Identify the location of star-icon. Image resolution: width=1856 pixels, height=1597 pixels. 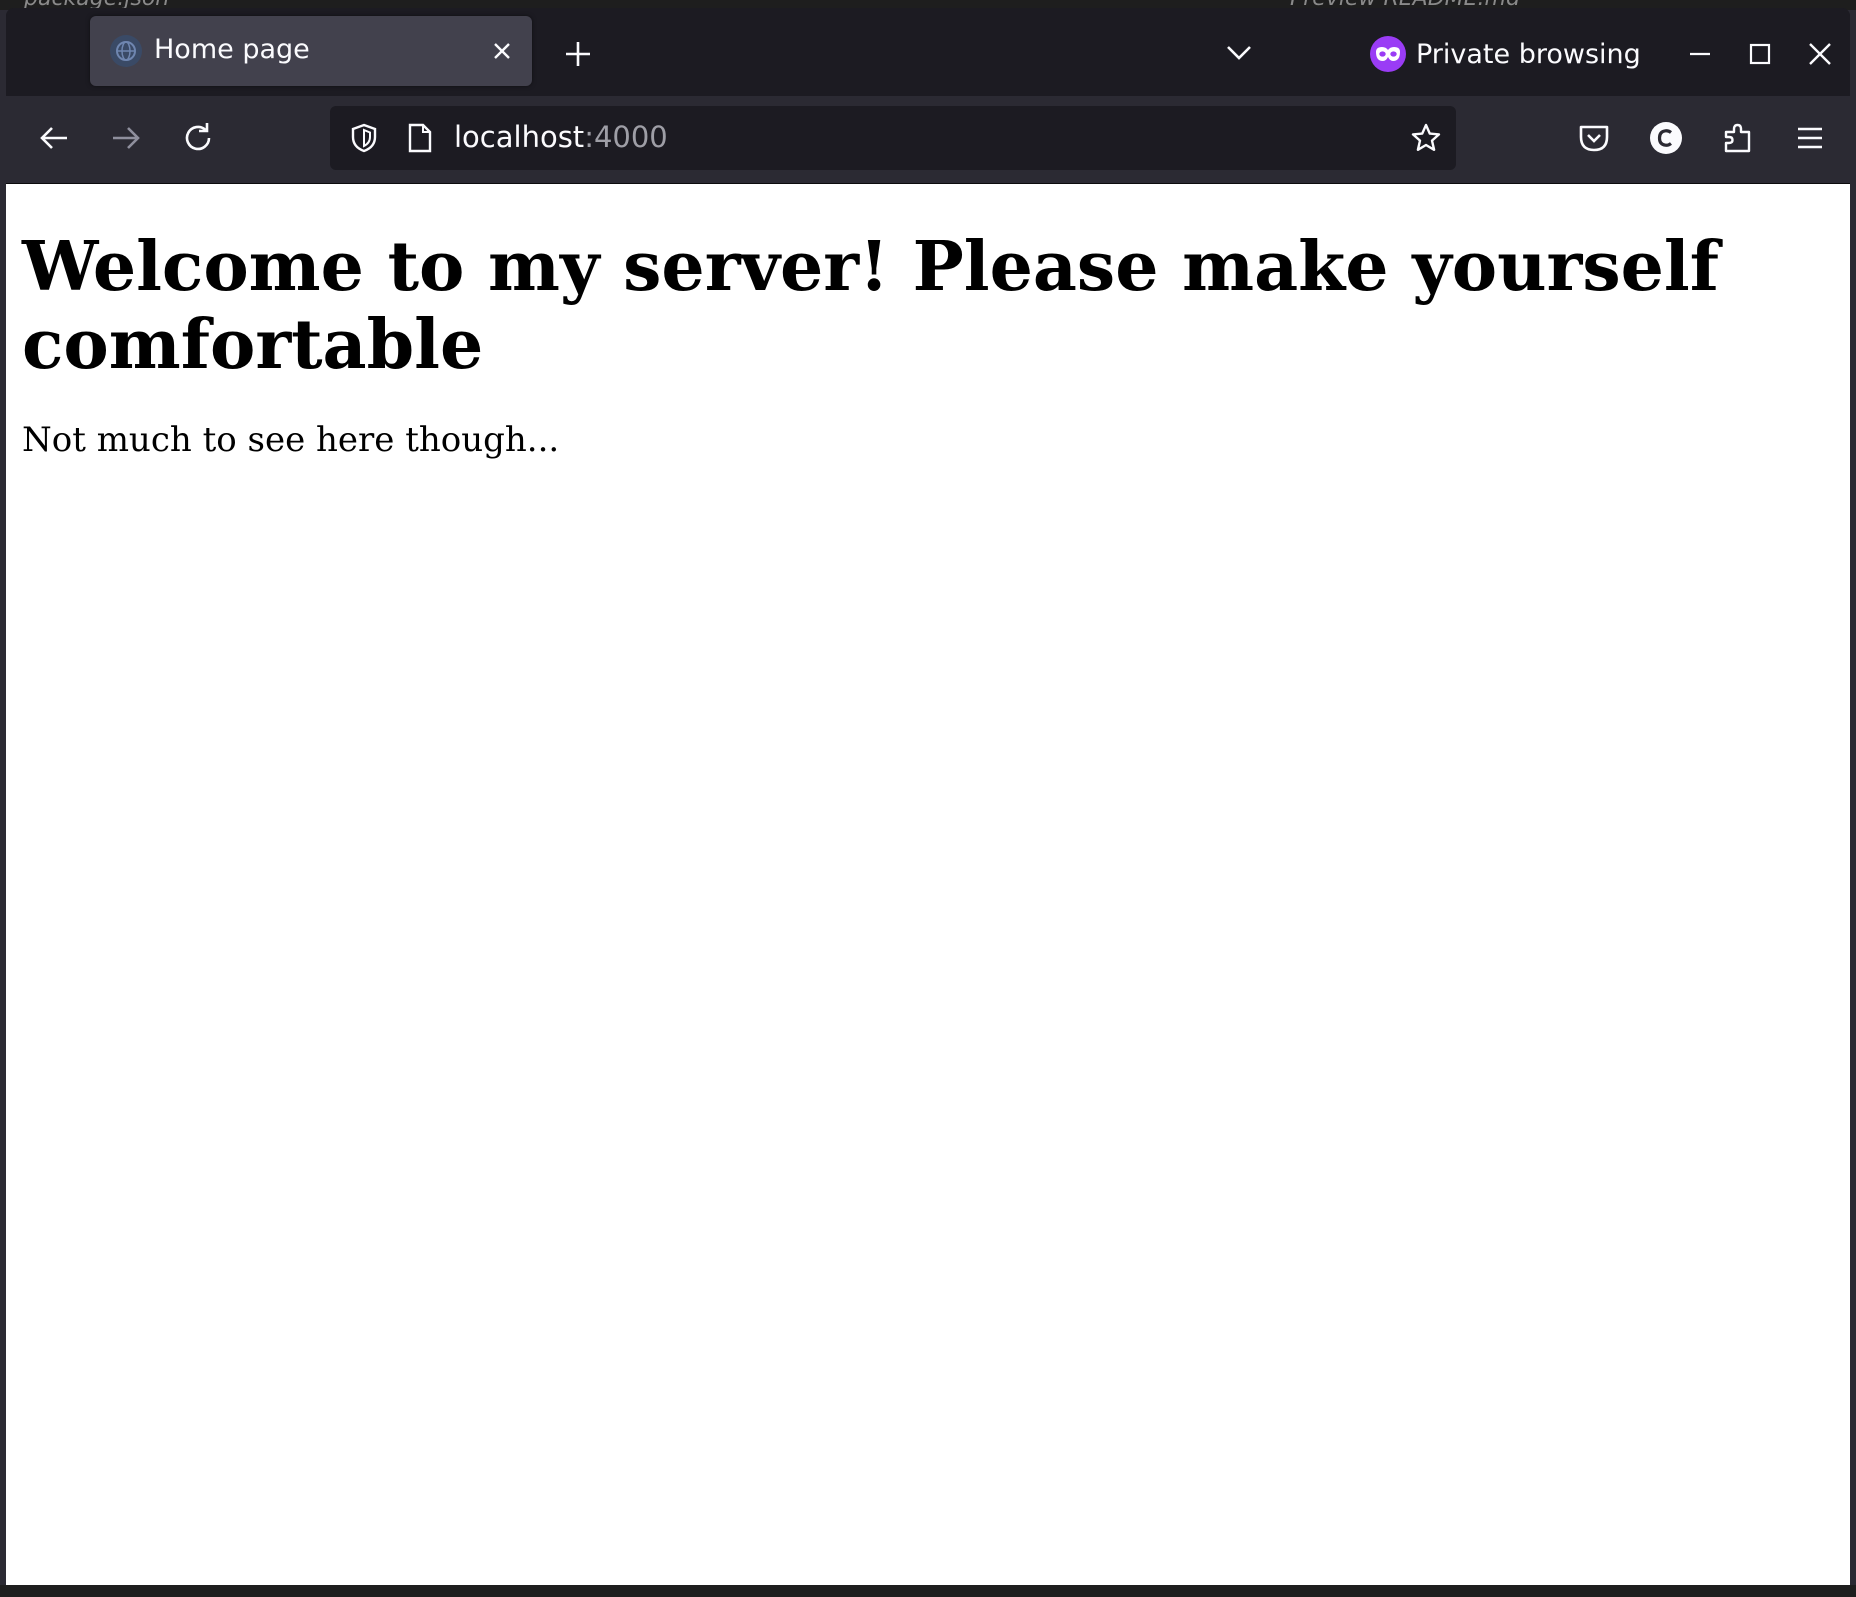
(1426, 138).